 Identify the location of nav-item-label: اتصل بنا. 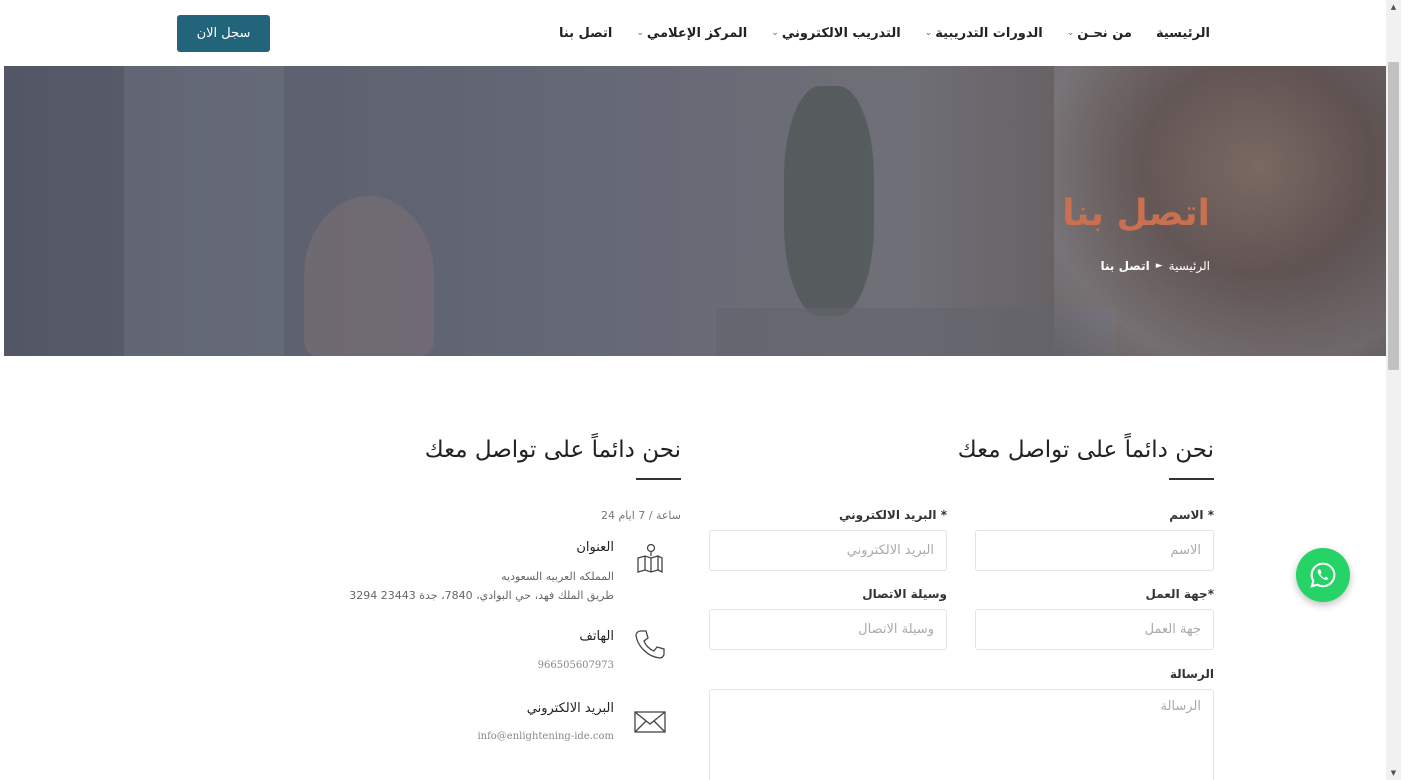
(585, 33).